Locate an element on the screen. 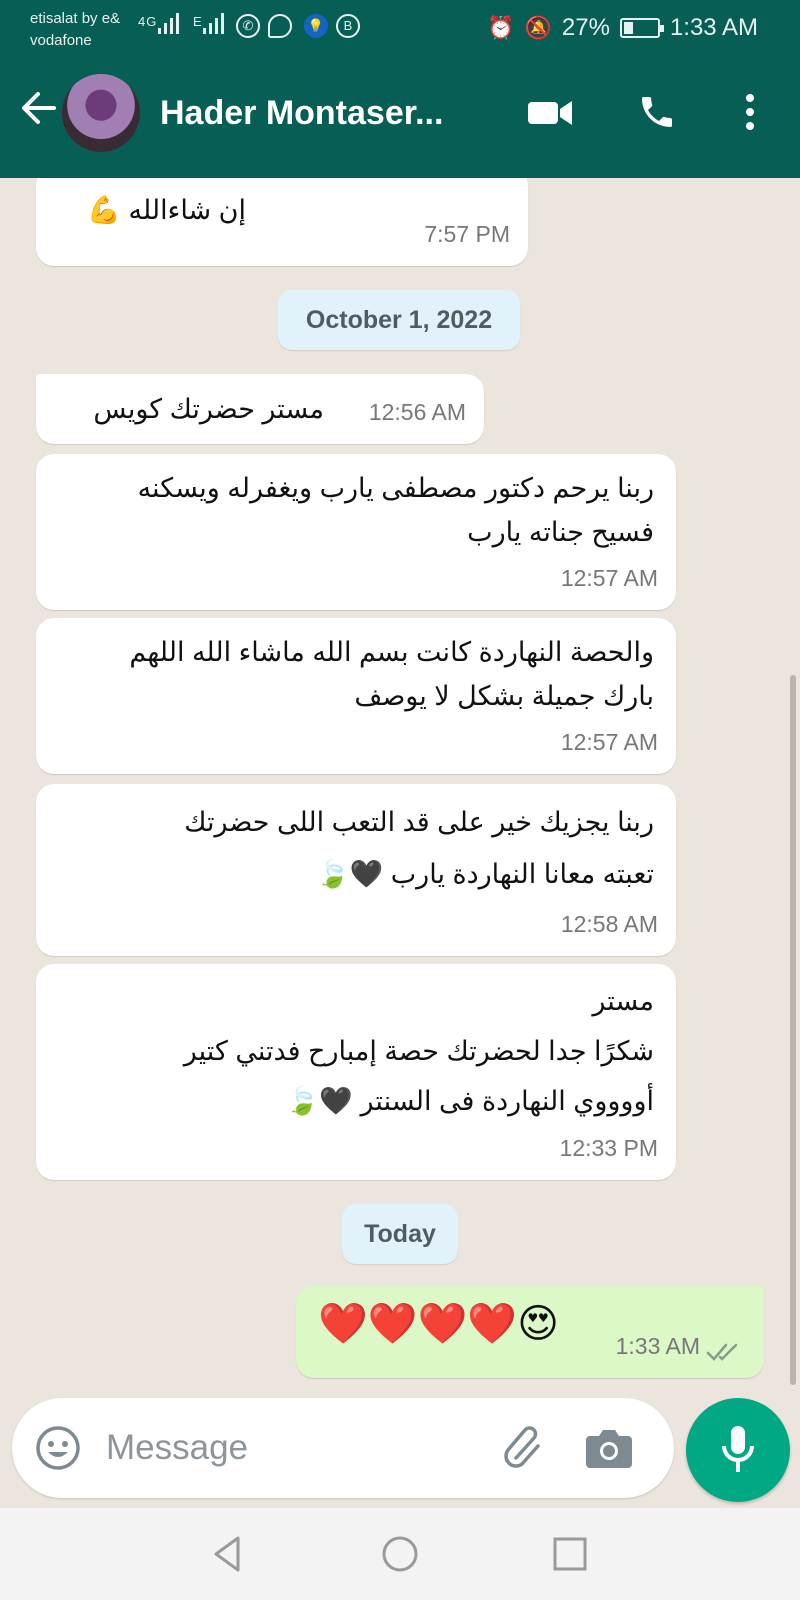 The width and height of the screenshot is (800, 1600). status-right: ⏰ 🔕 27% 1:33 AM is located at coordinates (622, 28).